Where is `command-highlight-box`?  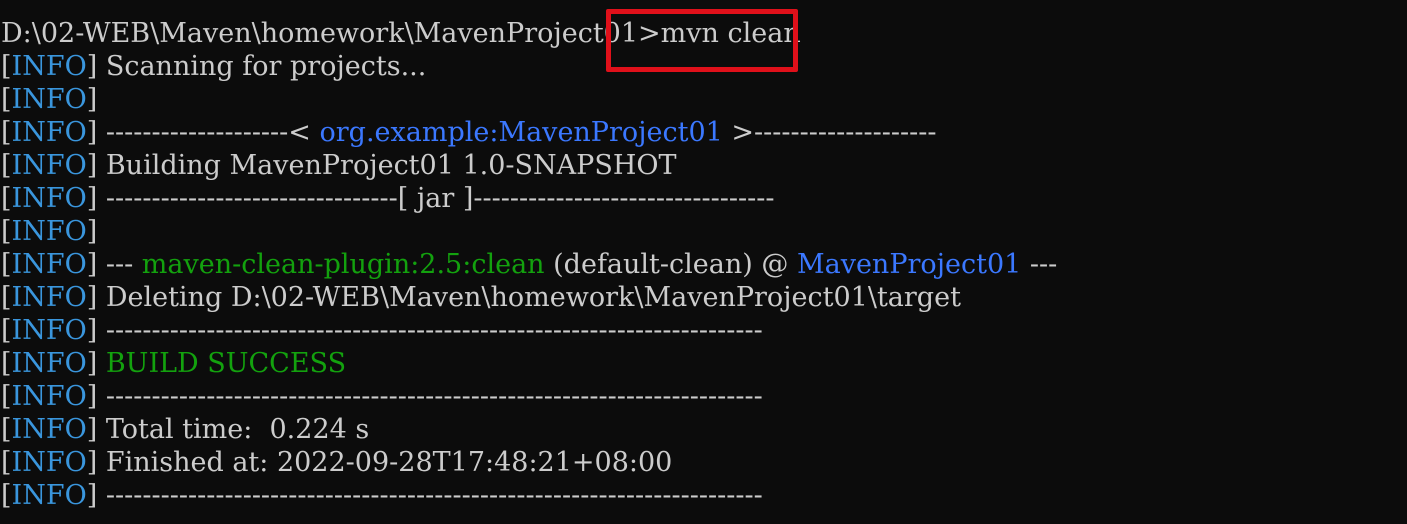 command-highlight-box is located at coordinates (702, 40).